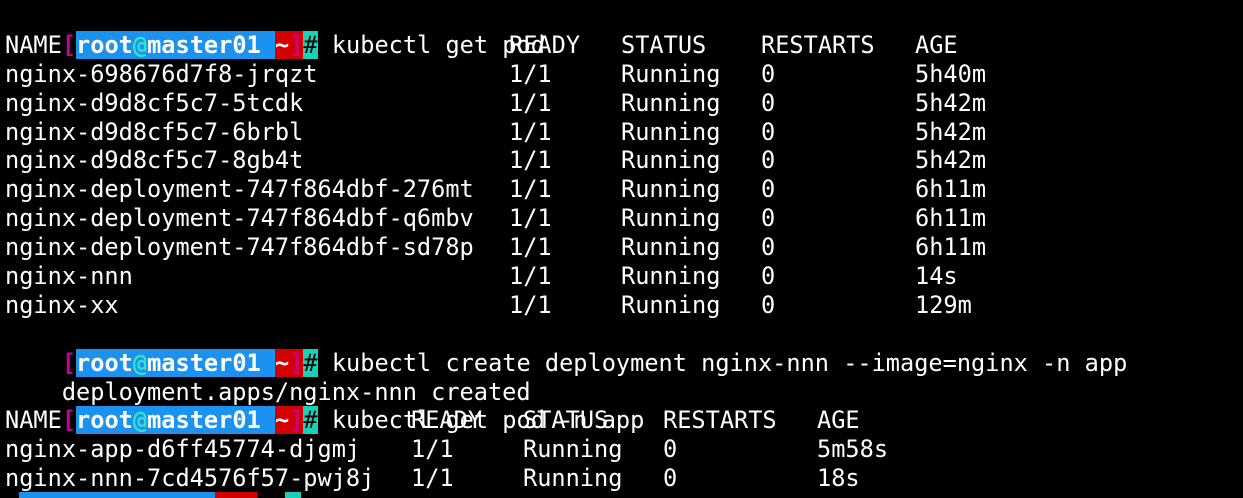 The height and width of the screenshot is (498, 1243). I want to click on table-row: nginx-nnn 1/1 Running 0 14s, so click(623, 276).